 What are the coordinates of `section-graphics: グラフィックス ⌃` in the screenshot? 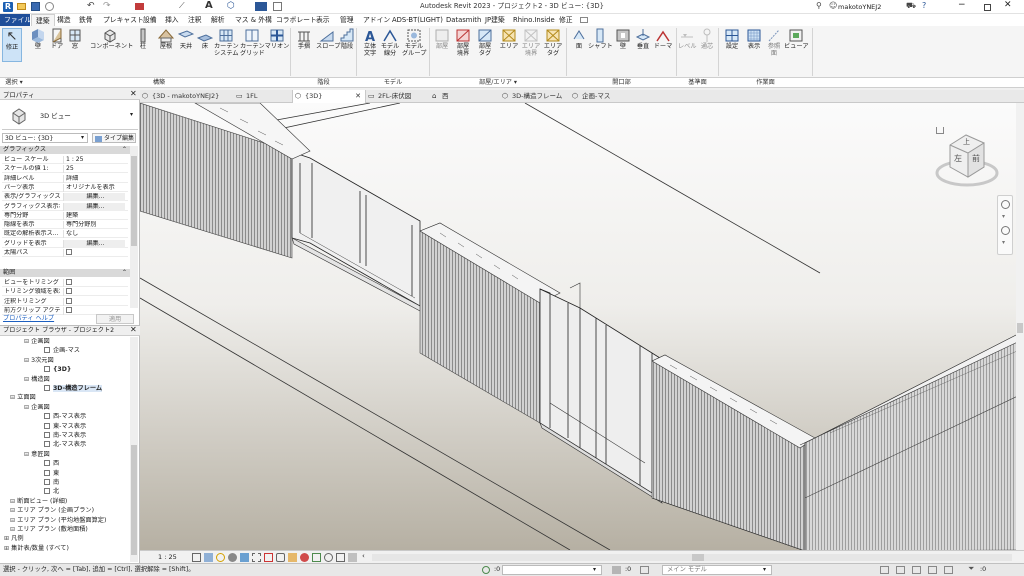 It's located at (65, 150).